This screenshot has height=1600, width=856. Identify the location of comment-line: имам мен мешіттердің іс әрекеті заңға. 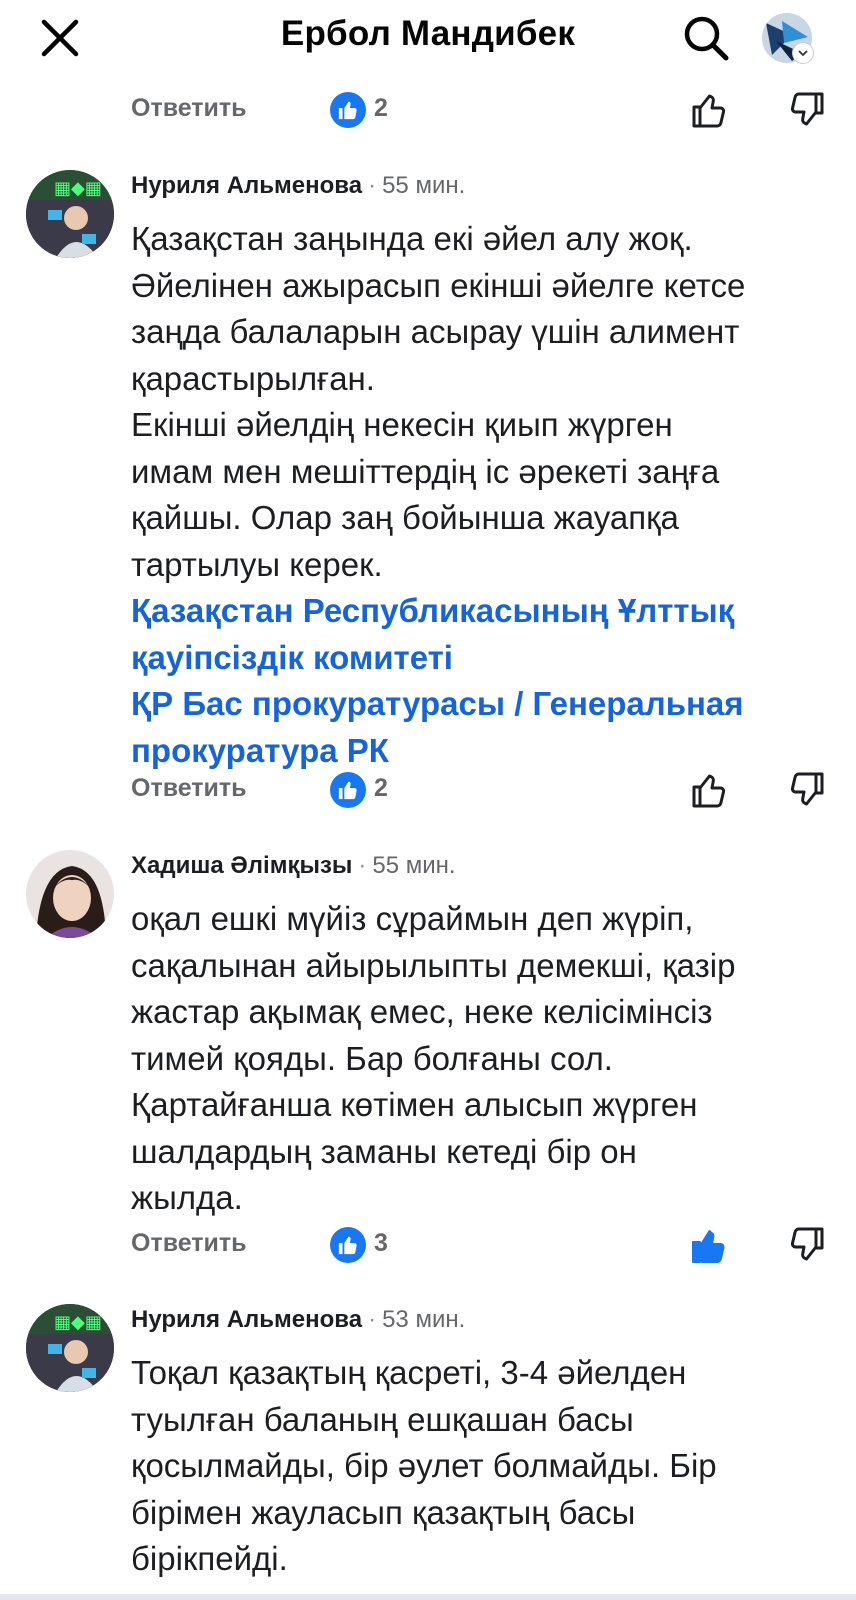
(425, 471).